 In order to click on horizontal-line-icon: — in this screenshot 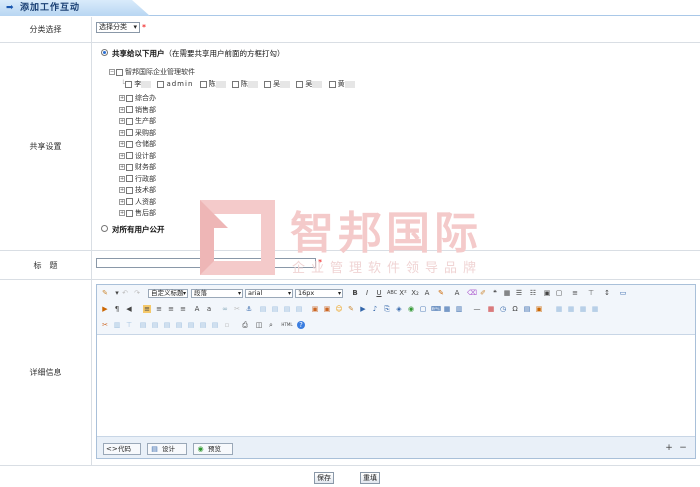, I will do `click(477, 309)`.